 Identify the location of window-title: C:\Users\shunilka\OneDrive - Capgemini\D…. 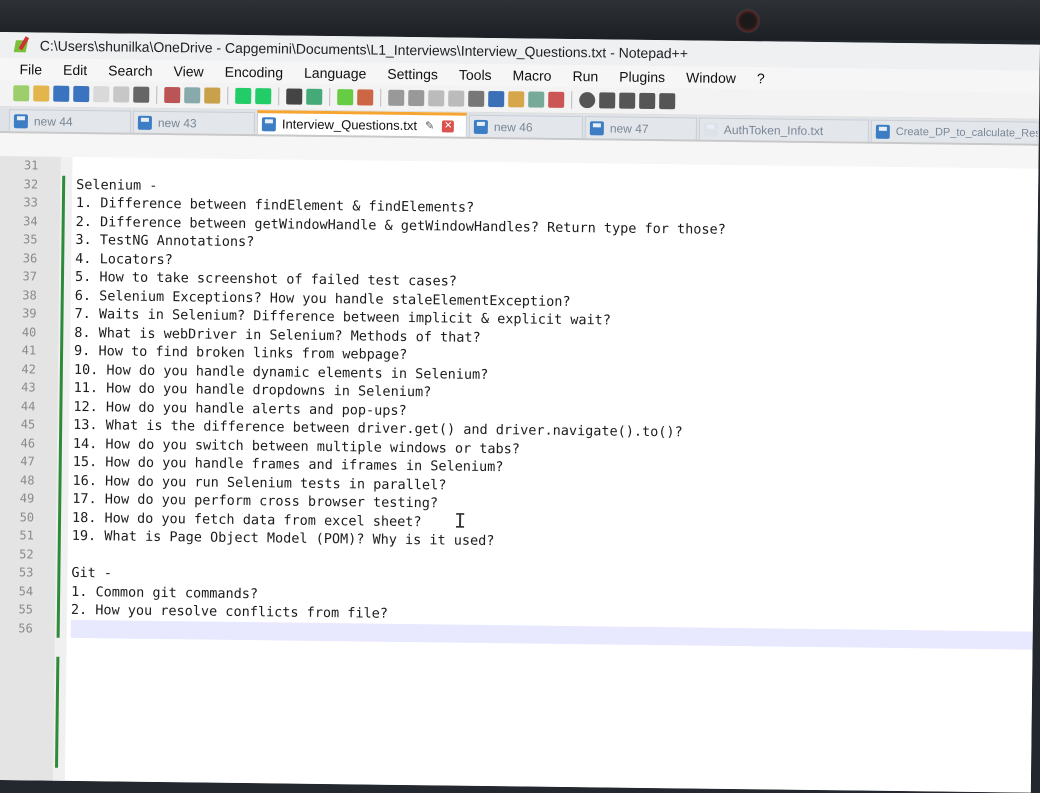
(364, 49).